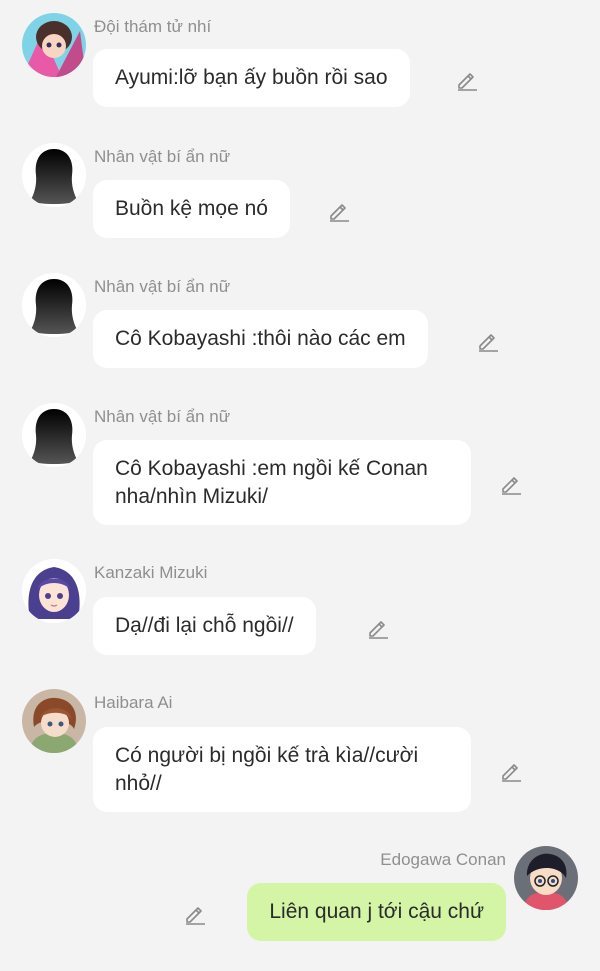 The width and height of the screenshot is (600, 971). I want to click on message-bubble: Dạ//đi lại chỗ ngồi//, so click(204, 626).